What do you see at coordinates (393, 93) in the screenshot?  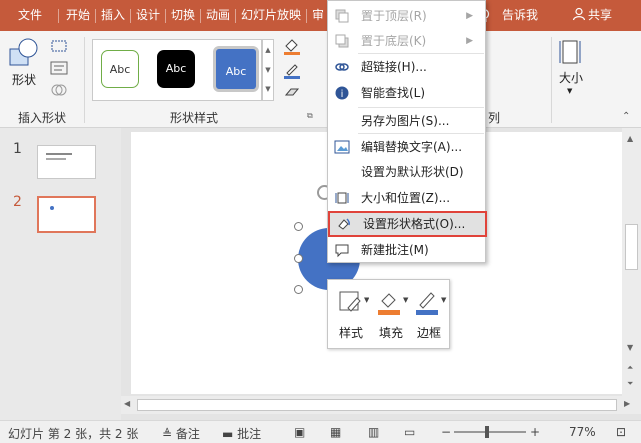 I see `menu-item-label: 智能查找(L)` at bounding box center [393, 93].